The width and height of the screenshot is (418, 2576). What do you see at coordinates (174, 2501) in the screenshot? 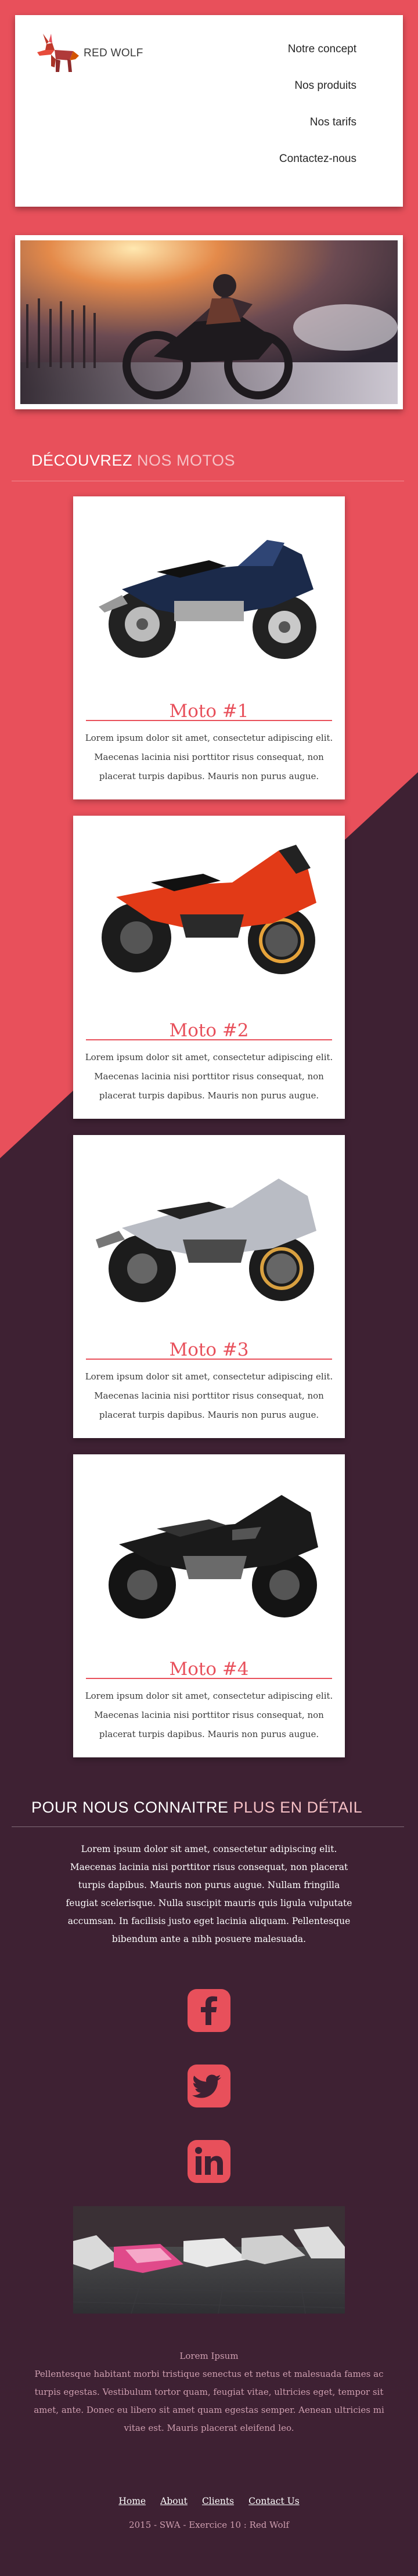
I see `footer-link-about: About` at bounding box center [174, 2501].